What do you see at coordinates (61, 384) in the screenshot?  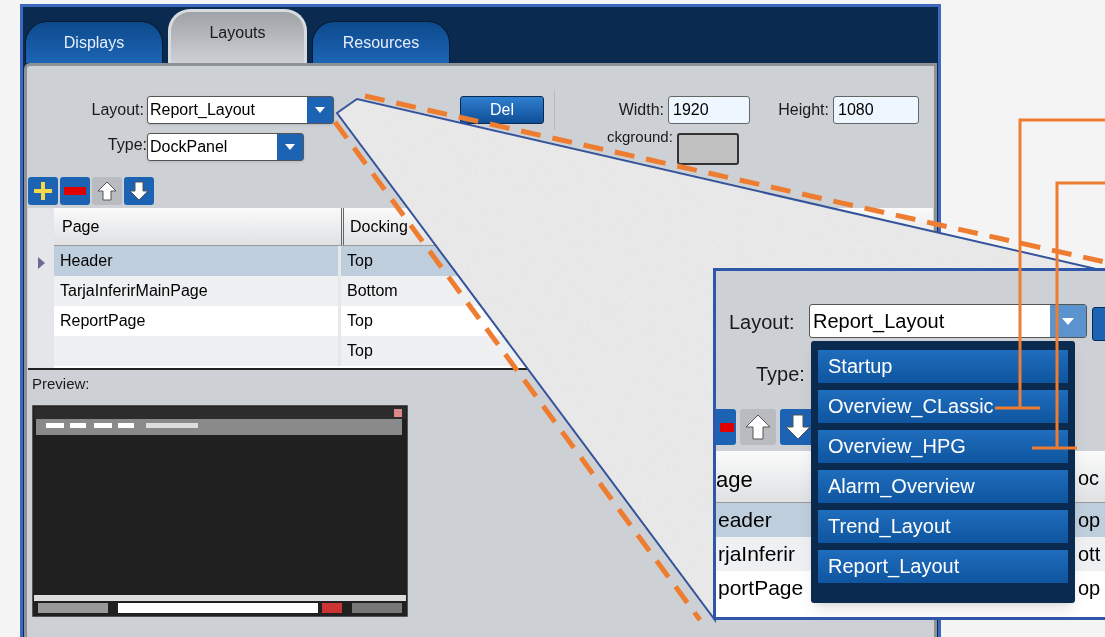 I see `preview-label: Preview:` at bounding box center [61, 384].